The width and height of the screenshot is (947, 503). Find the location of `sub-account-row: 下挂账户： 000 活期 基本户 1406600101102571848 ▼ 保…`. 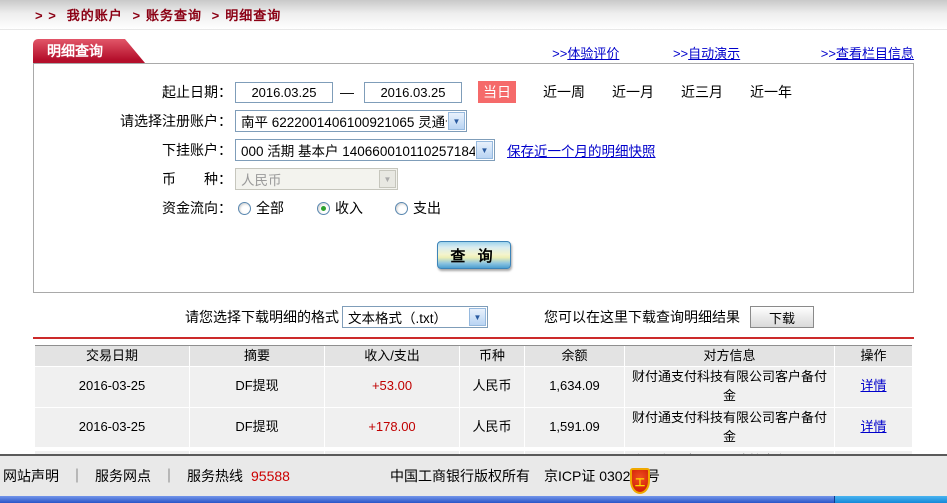

sub-account-row: 下挂账户： 000 活期 基本户 1406600101102571848 ▼ 保… is located at coordinates (473, 150).